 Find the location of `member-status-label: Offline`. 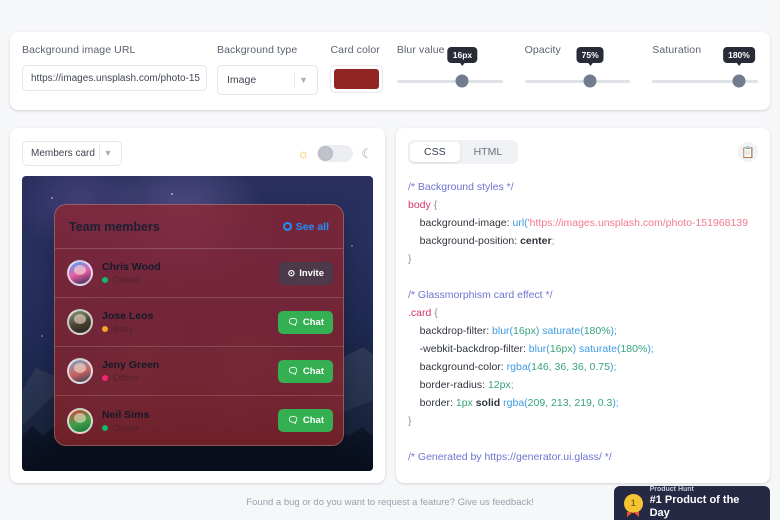

member-status-label: Offline is located at coordinates (126, 378).